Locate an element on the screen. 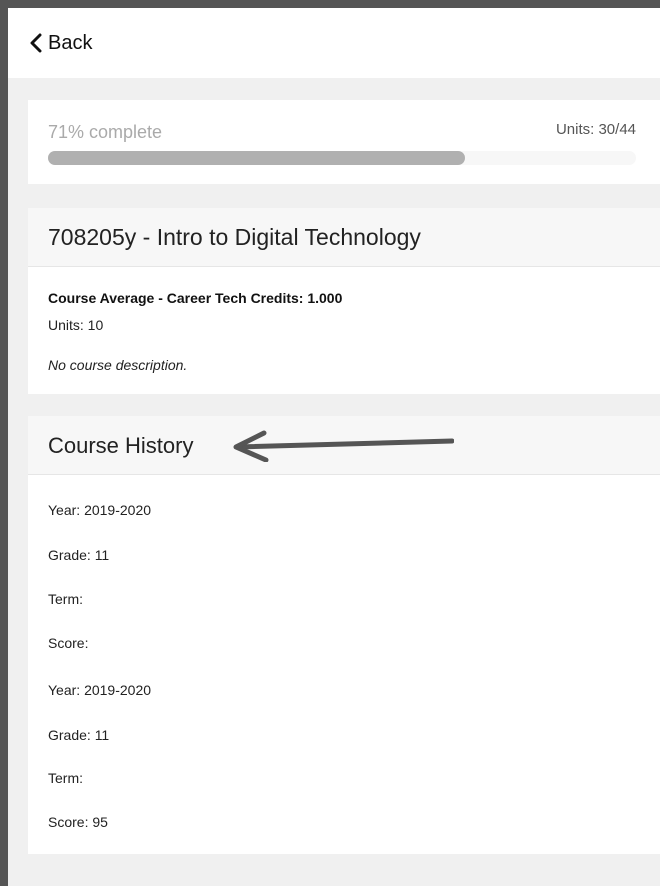 The width and height of the screenshot is (660, 886). course-title: 708205y - Intro to Digital Technology is located at coordinates (234, 236).